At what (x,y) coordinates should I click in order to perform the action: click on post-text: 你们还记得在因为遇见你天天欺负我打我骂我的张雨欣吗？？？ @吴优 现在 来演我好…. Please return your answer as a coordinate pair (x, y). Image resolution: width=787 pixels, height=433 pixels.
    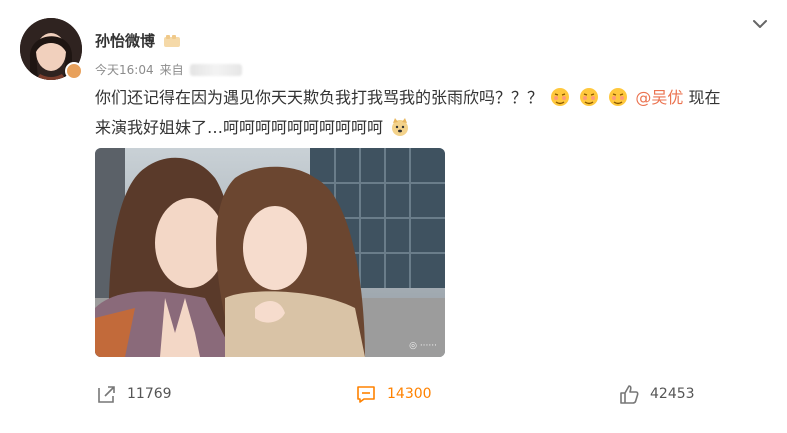
    Looking at the image, I should click on (435, 113).